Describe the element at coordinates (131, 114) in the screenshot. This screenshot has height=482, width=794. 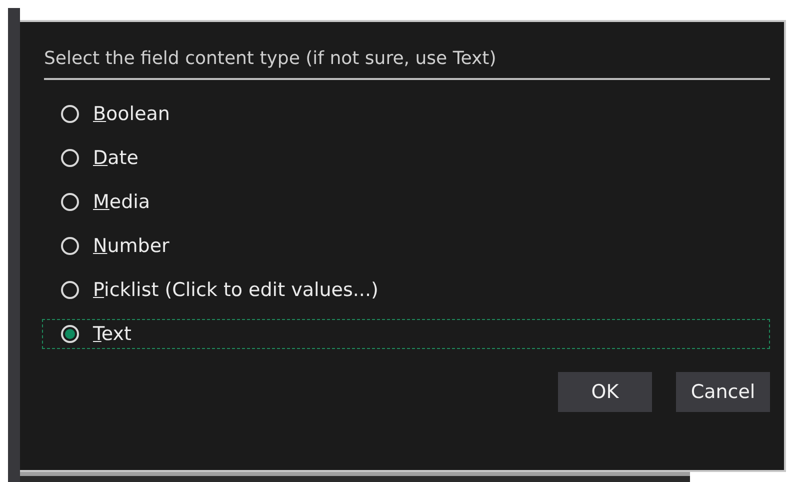
I see `option-label: Boolean` at that location.